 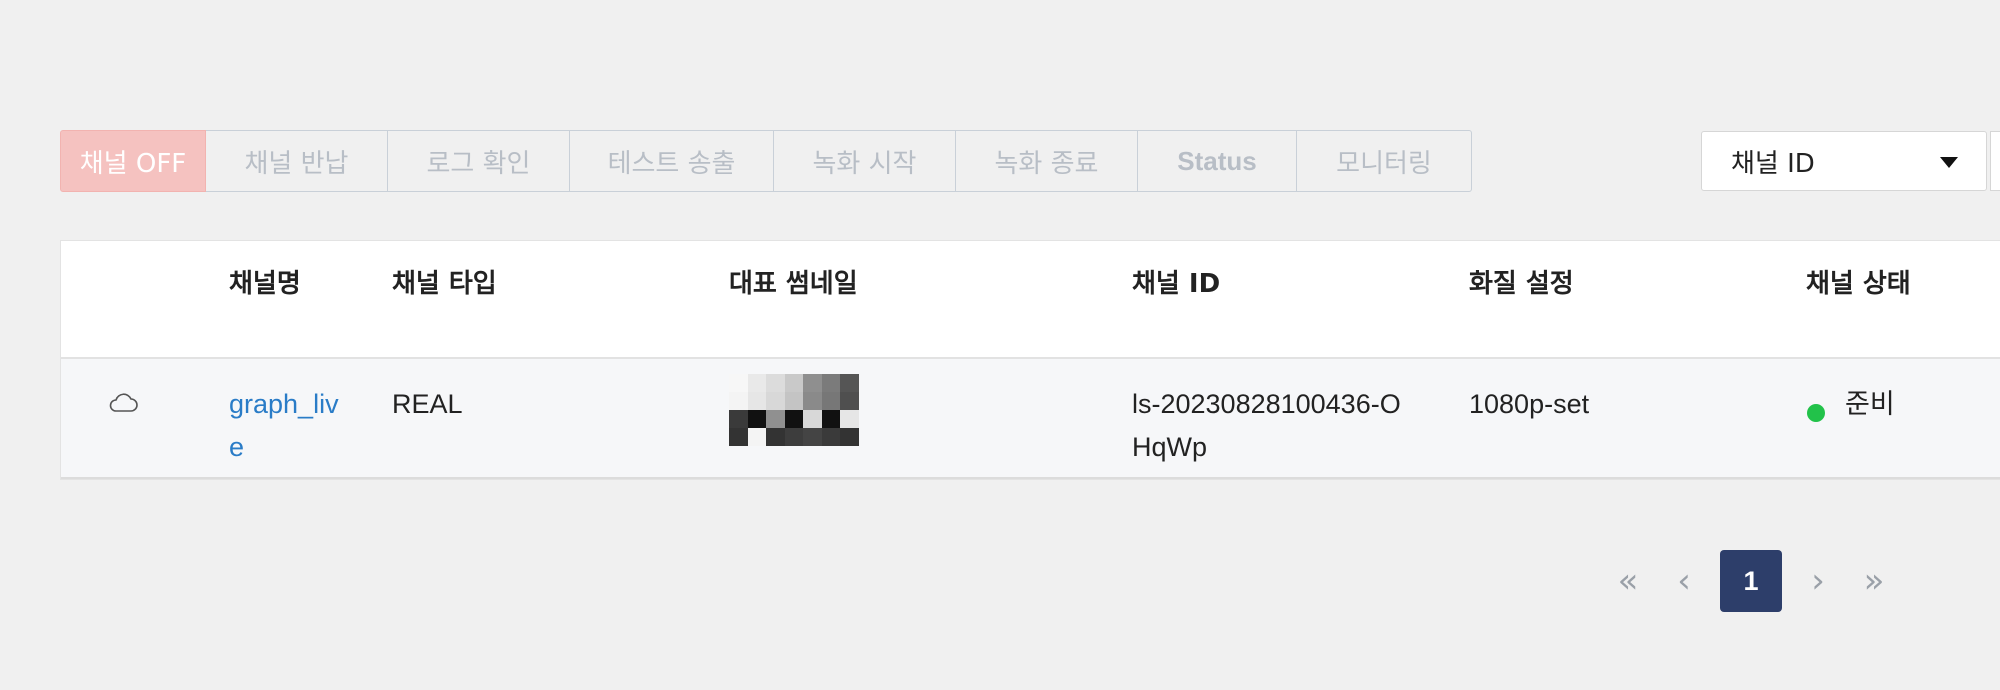 What do you see at coordinates (123, 402) in the screenshot?
I see `cloud-icon` at bounding box center [123, 402].